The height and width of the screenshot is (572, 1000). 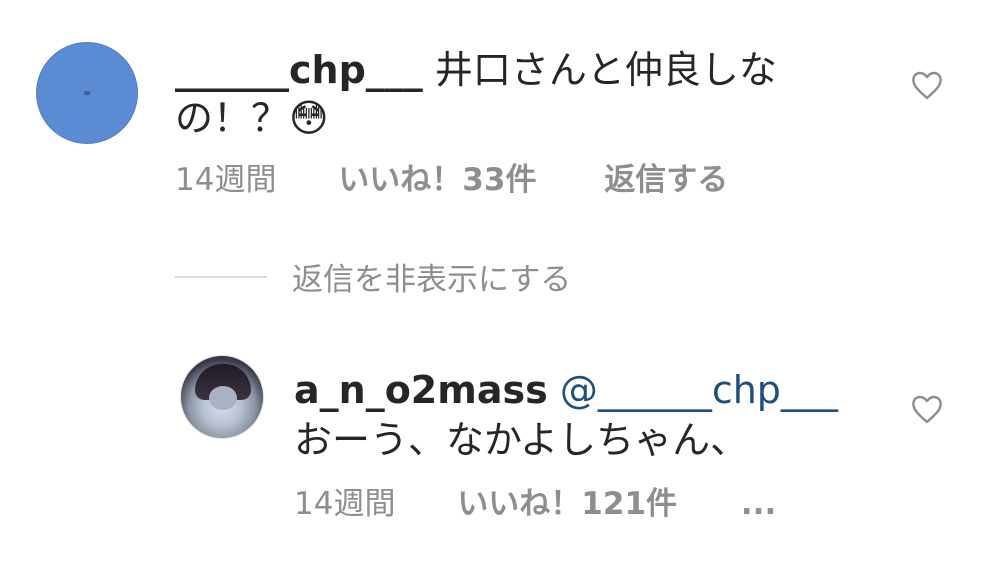 I want to click on reply-username: a_n_o2mass, so click(x=421, y=390).